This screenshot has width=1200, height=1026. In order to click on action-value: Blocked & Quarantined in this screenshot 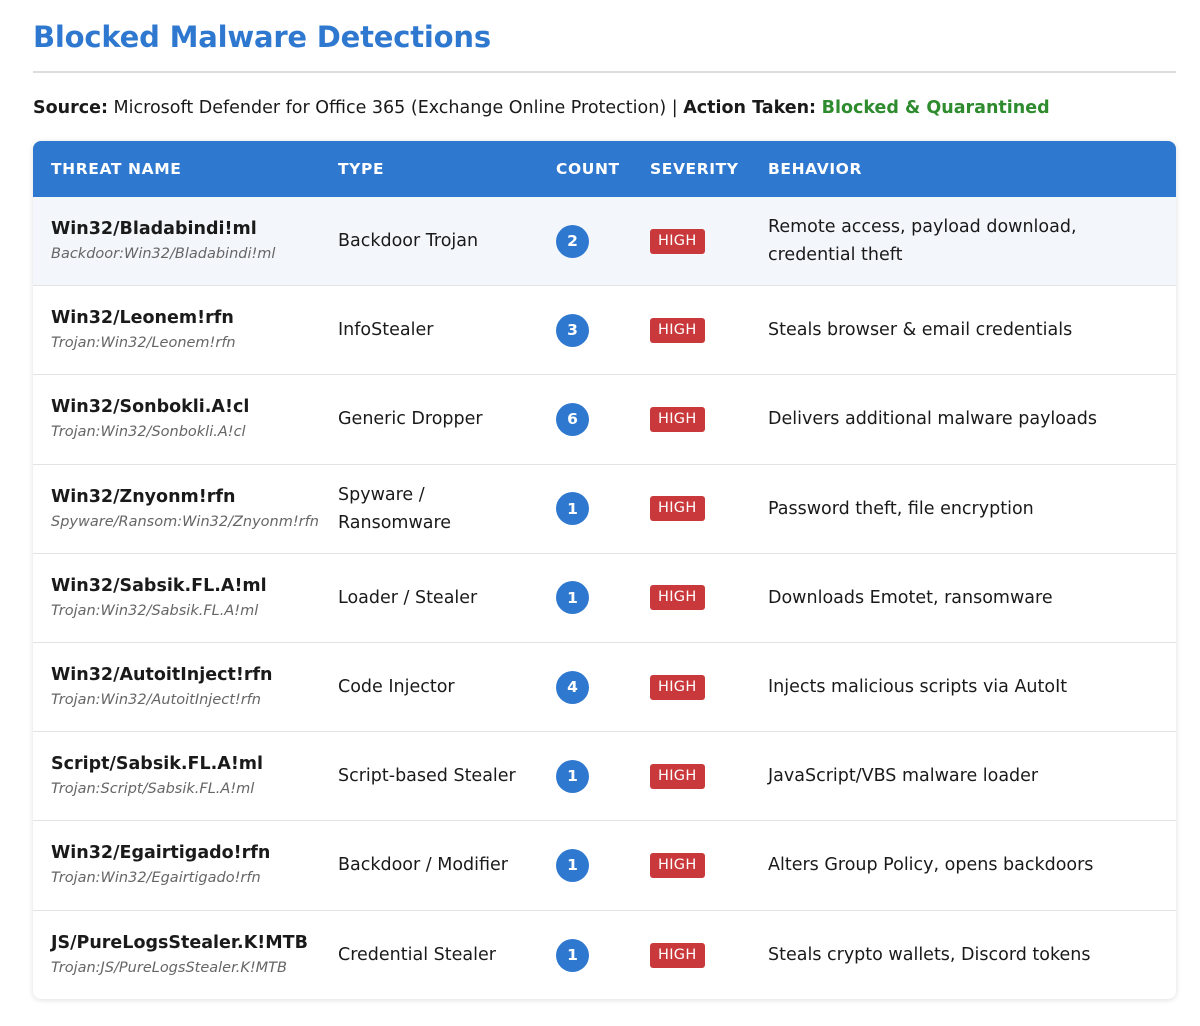, I will do `click(935, 108)`.